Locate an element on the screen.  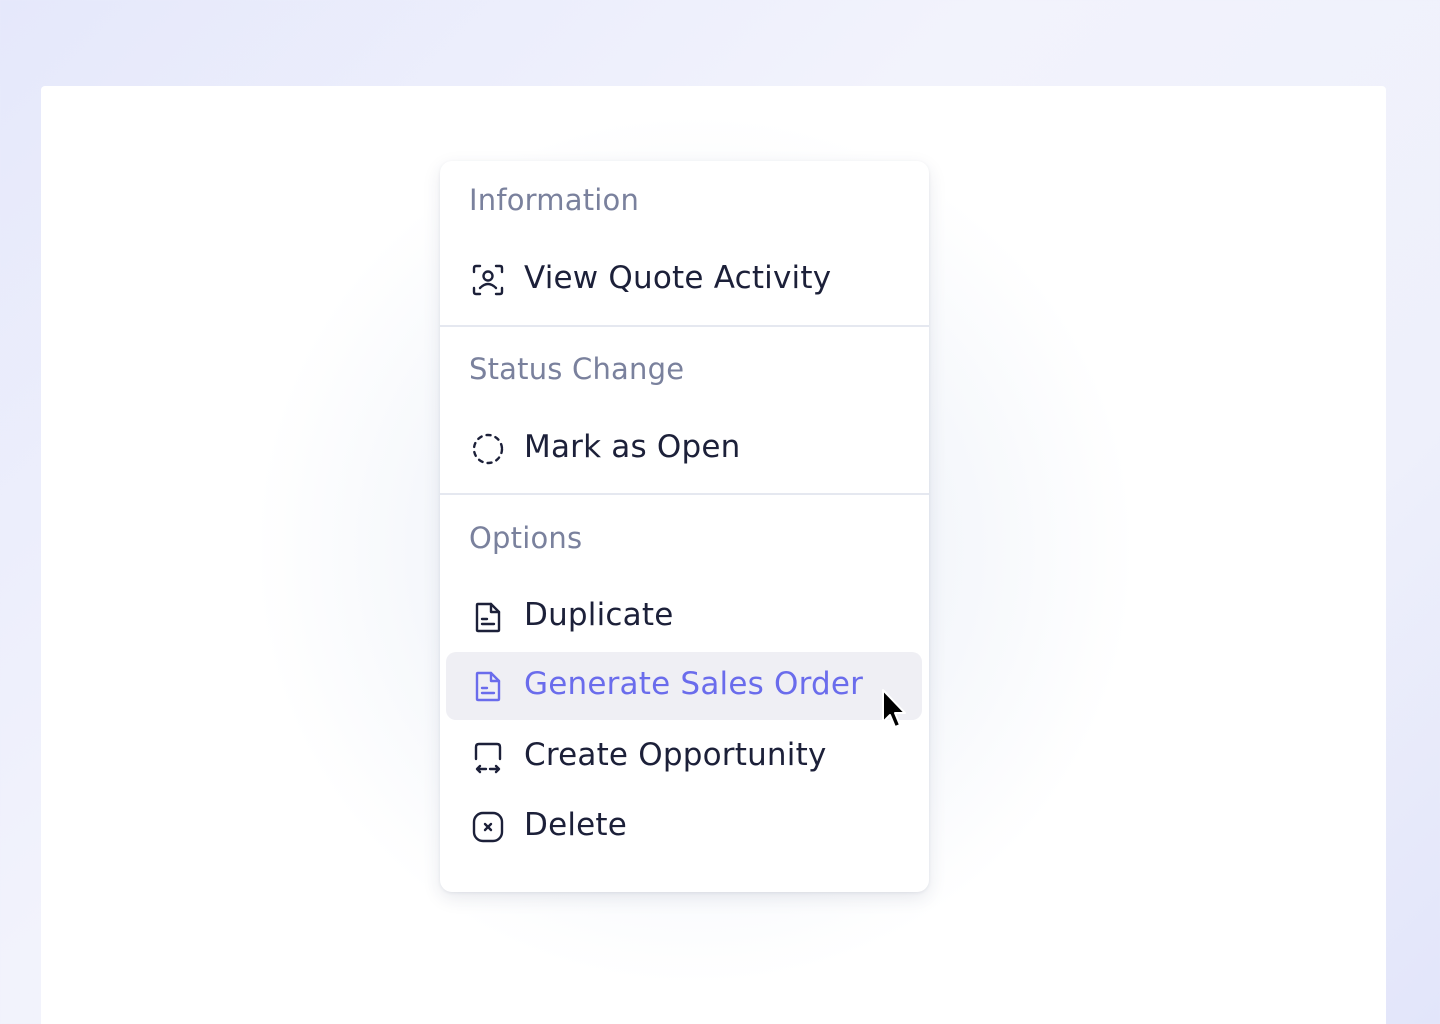
menu-item-label: Generate Sales Order is located at coordinates (694, 684).